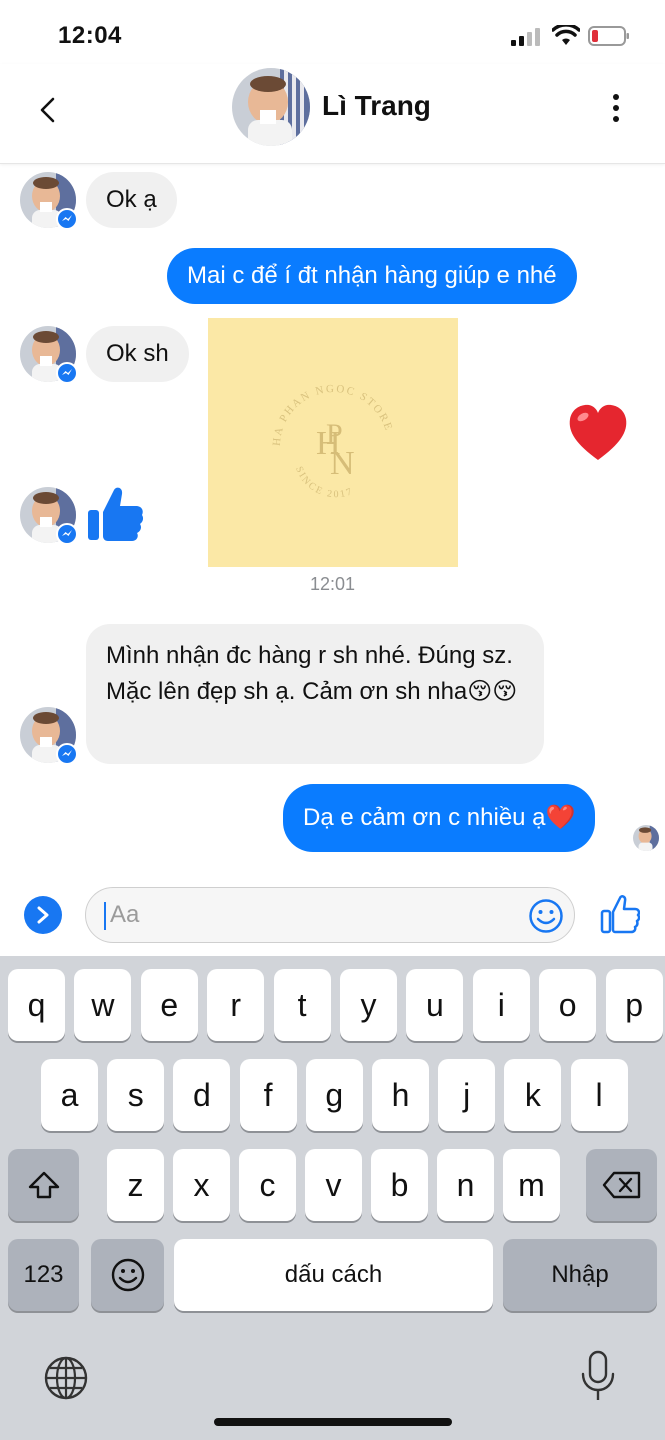  I want to click on shift-key, so click(43, 1185).